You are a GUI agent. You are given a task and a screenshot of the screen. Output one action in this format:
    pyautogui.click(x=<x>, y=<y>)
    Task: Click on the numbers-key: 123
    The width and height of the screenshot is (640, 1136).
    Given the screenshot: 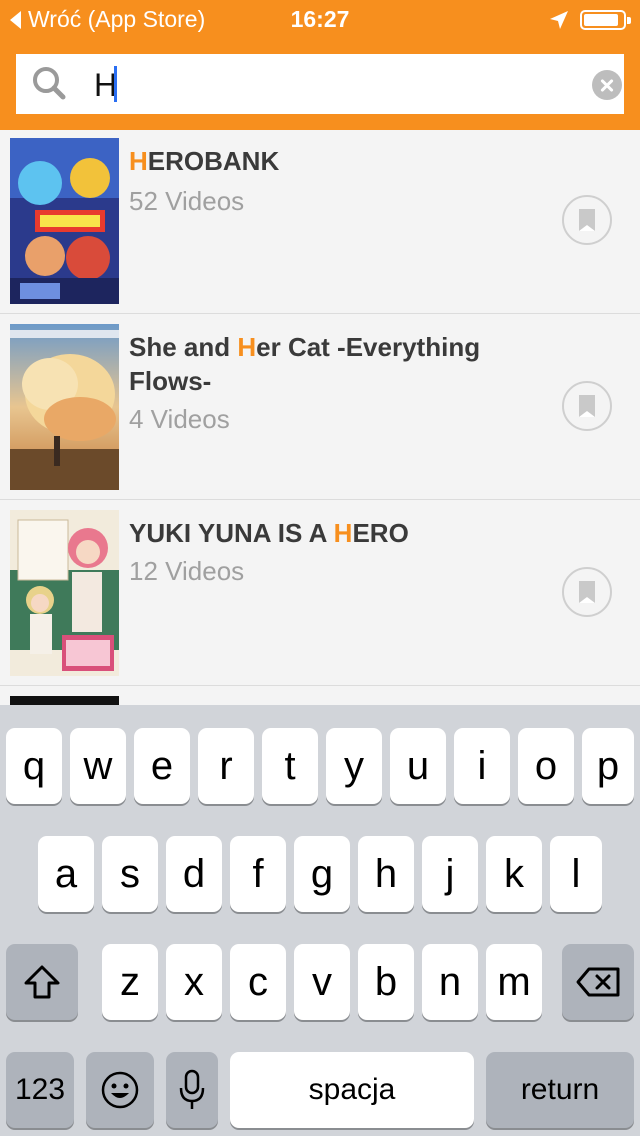 What is the action you would take?
    pyautogui.click(x=40, y=1090)
    